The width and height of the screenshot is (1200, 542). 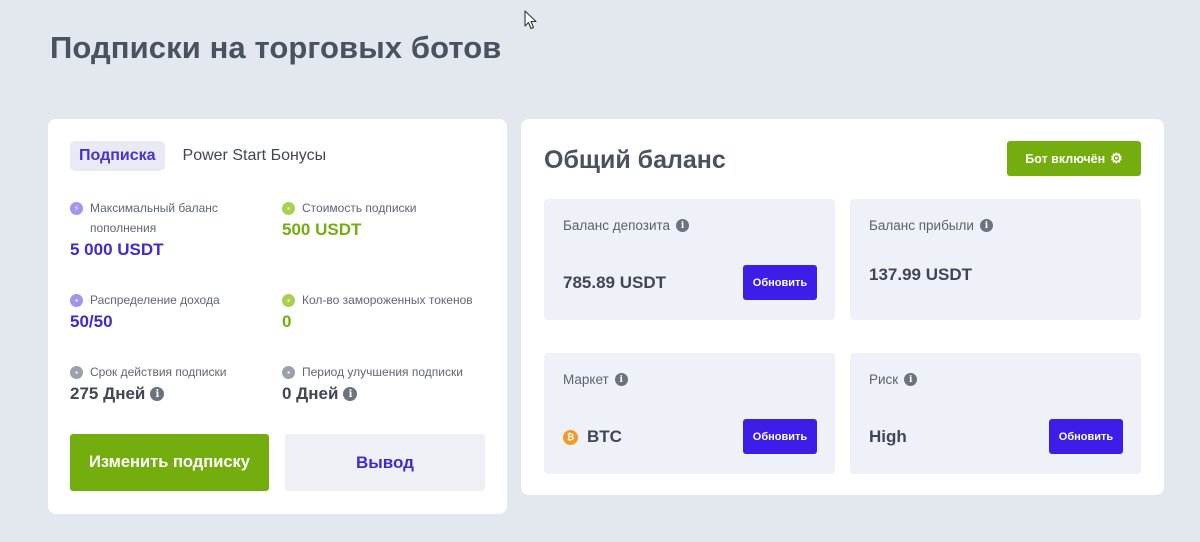 What do you see at coordinates (614, 282) in the screenshot?
I see `deposit-value: 785.89 USDT` at bounding box center [614, 282].